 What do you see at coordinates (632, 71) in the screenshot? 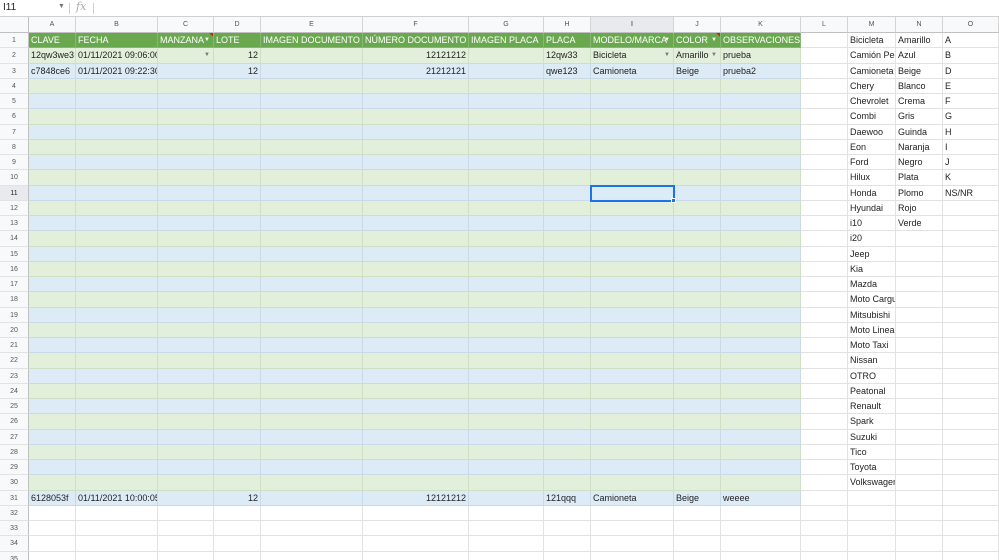
I see `table-cell-i3: Camioneta` at bounding box center [632, 71].